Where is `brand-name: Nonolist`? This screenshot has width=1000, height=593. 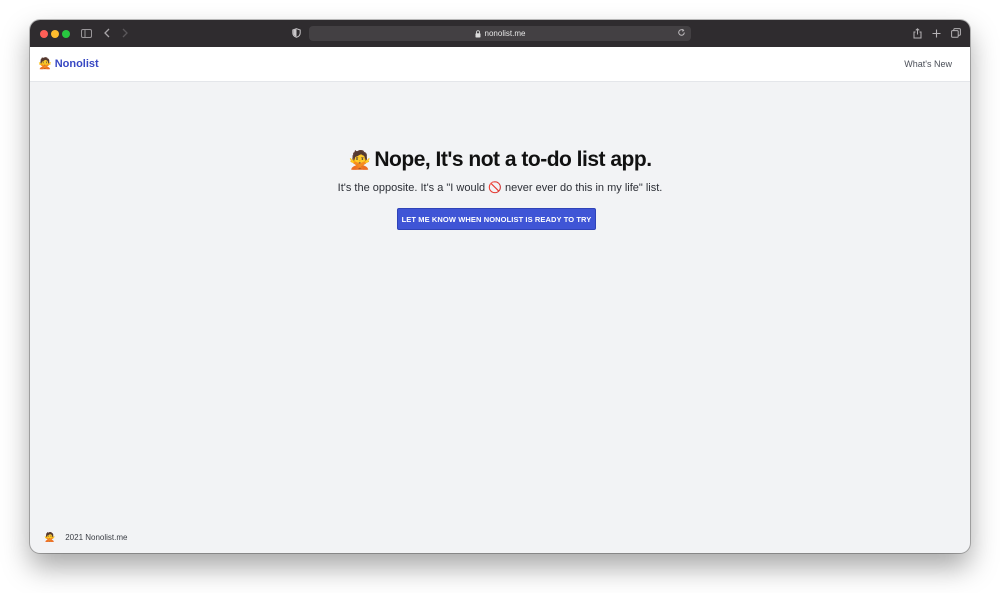
brand-name: Nonolist is located at coordinates (76, 63).